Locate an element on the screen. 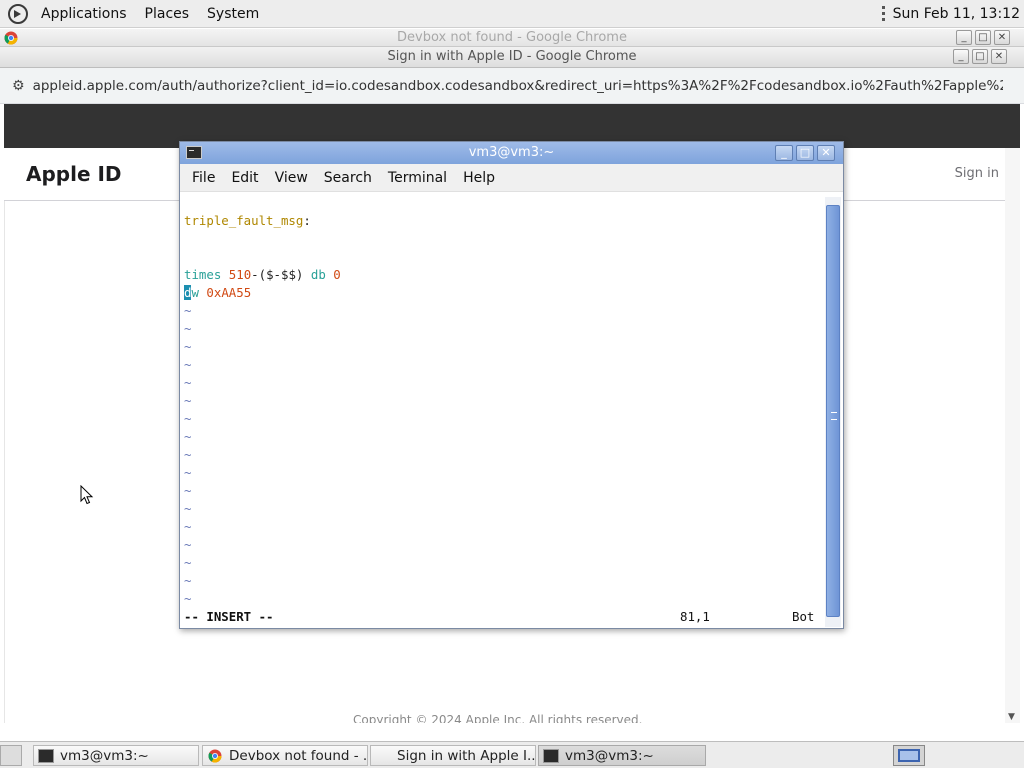 This screenshot has width=1024, height=768. sign-in-link: Sign in is located at coordinates (977, 173).